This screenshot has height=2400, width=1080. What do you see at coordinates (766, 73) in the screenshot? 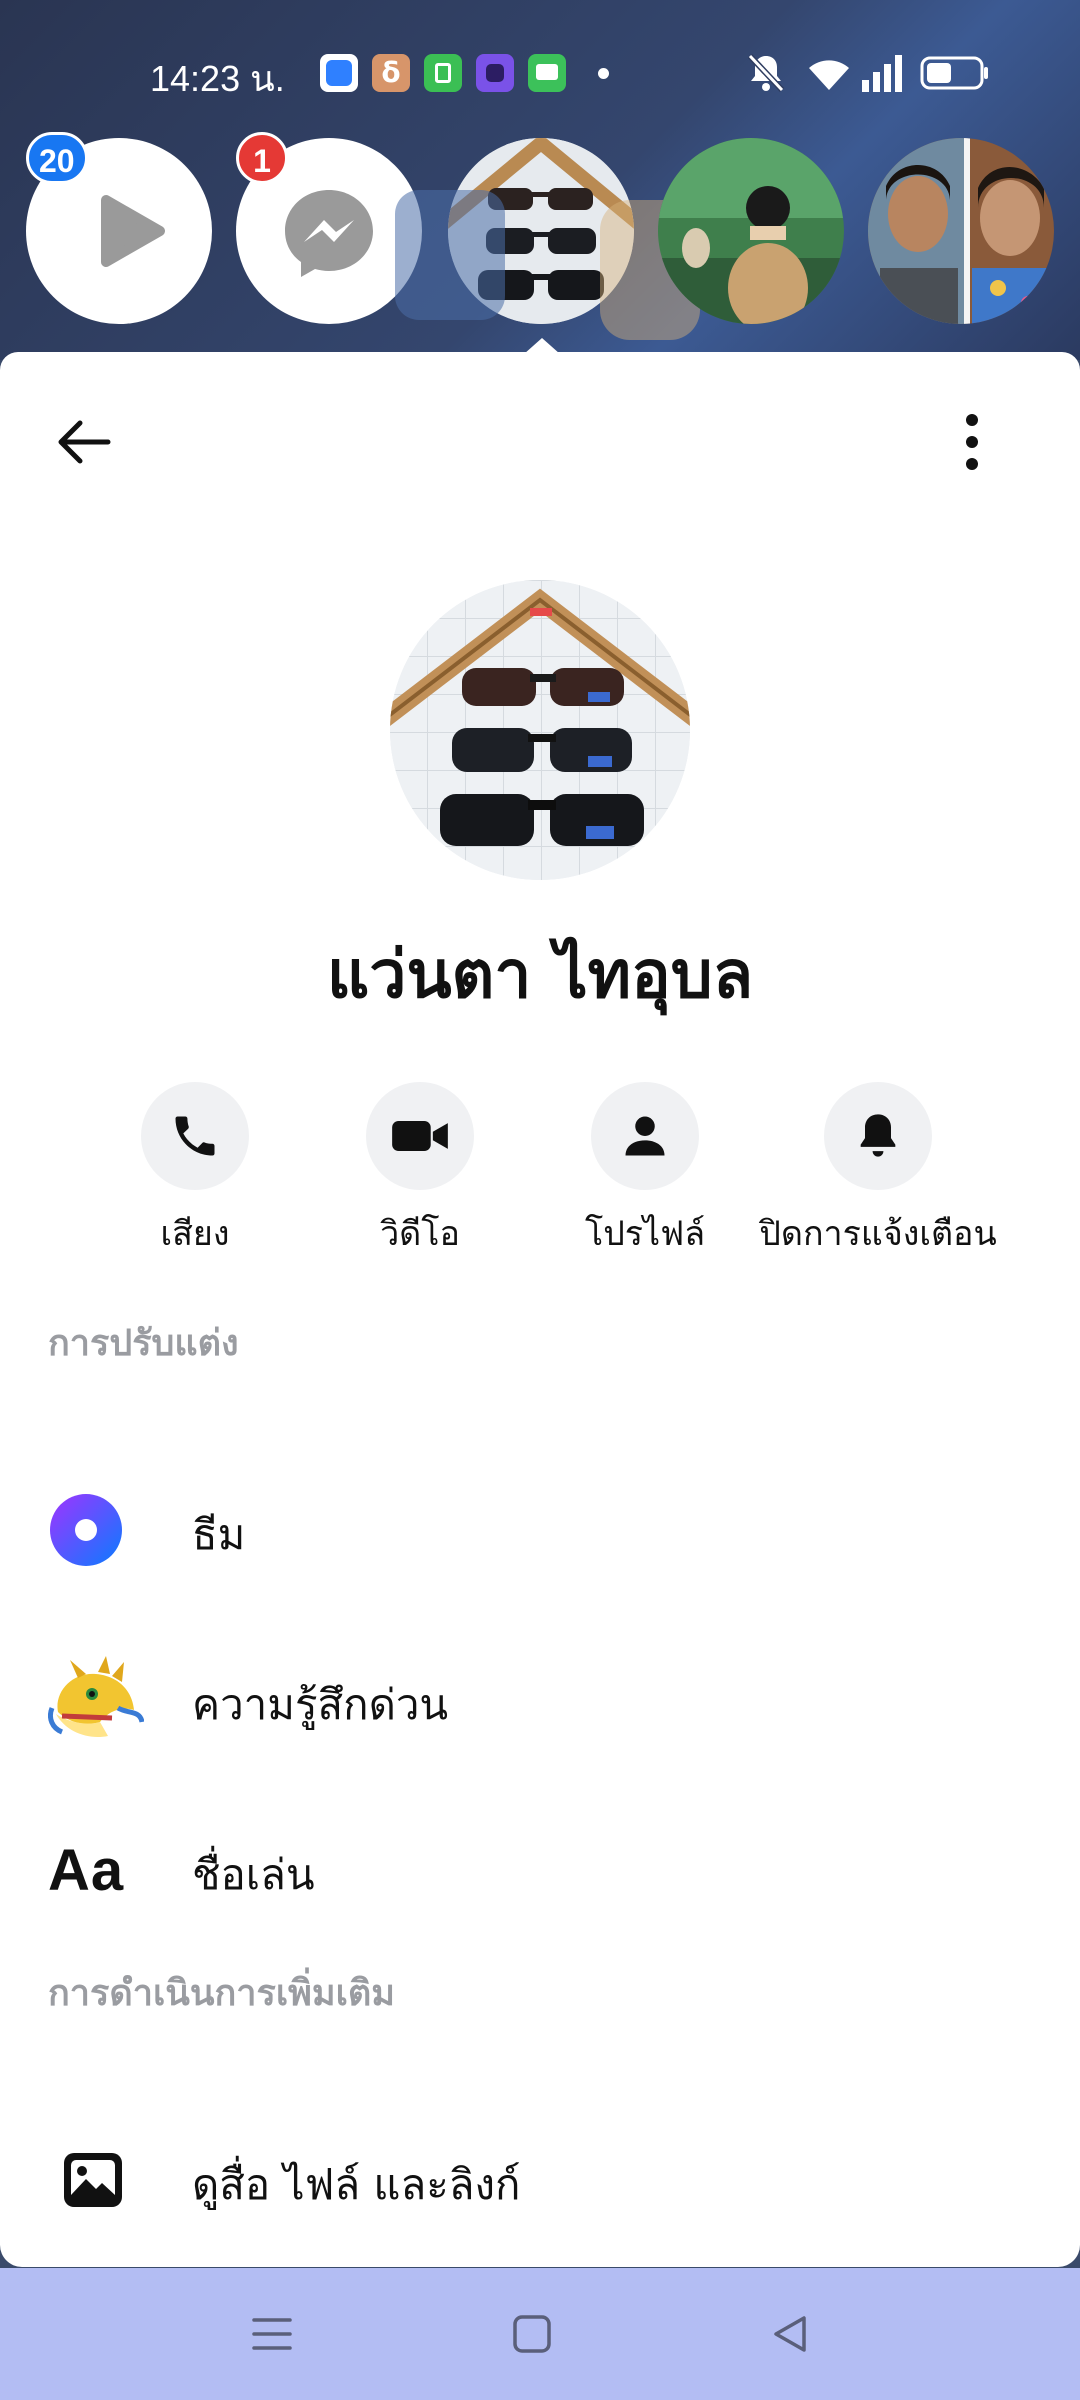
I see `mute-icon` at bounding box center [766, 73].